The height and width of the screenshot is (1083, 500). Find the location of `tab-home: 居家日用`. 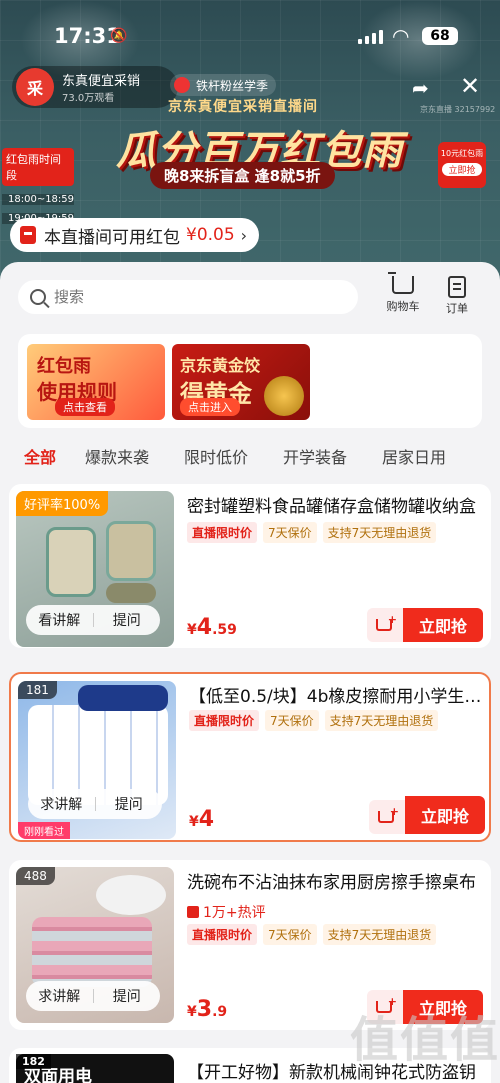

tab-home: 居家日用 is located at coordinates (414, 456).